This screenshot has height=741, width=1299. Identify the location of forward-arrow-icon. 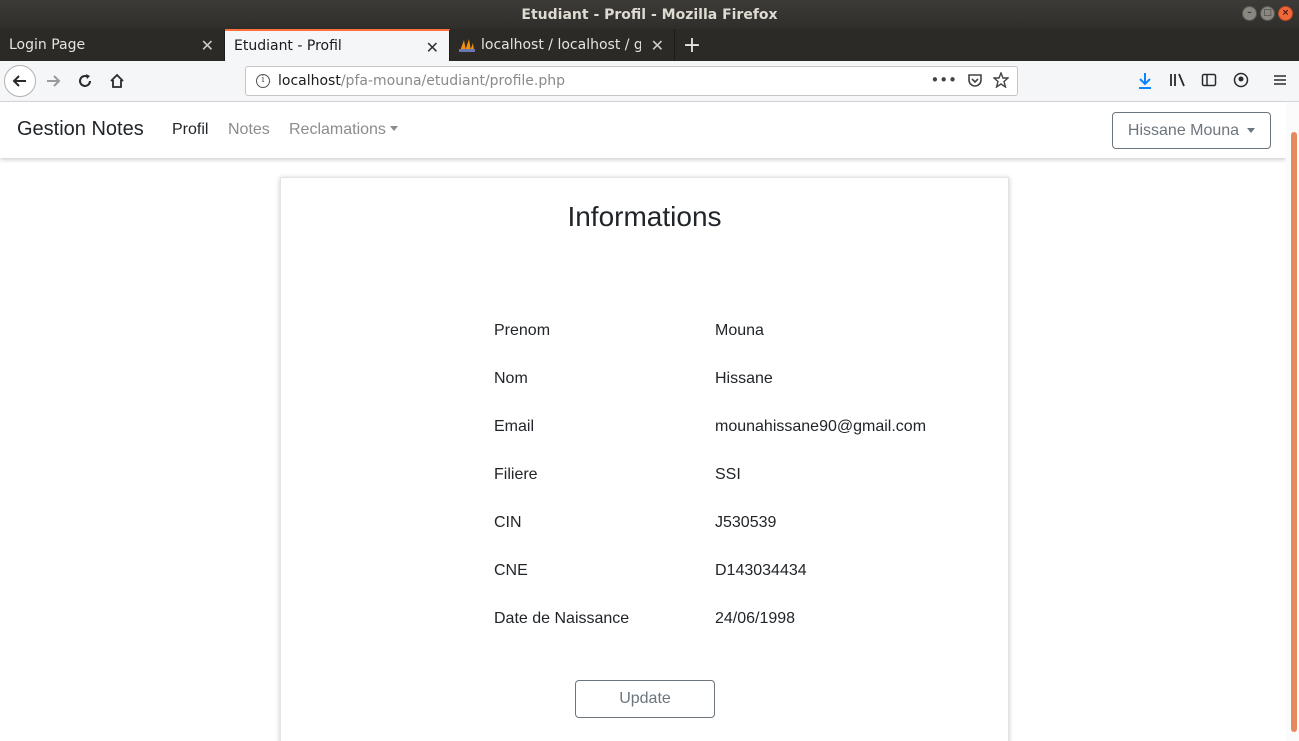
(54, 81).